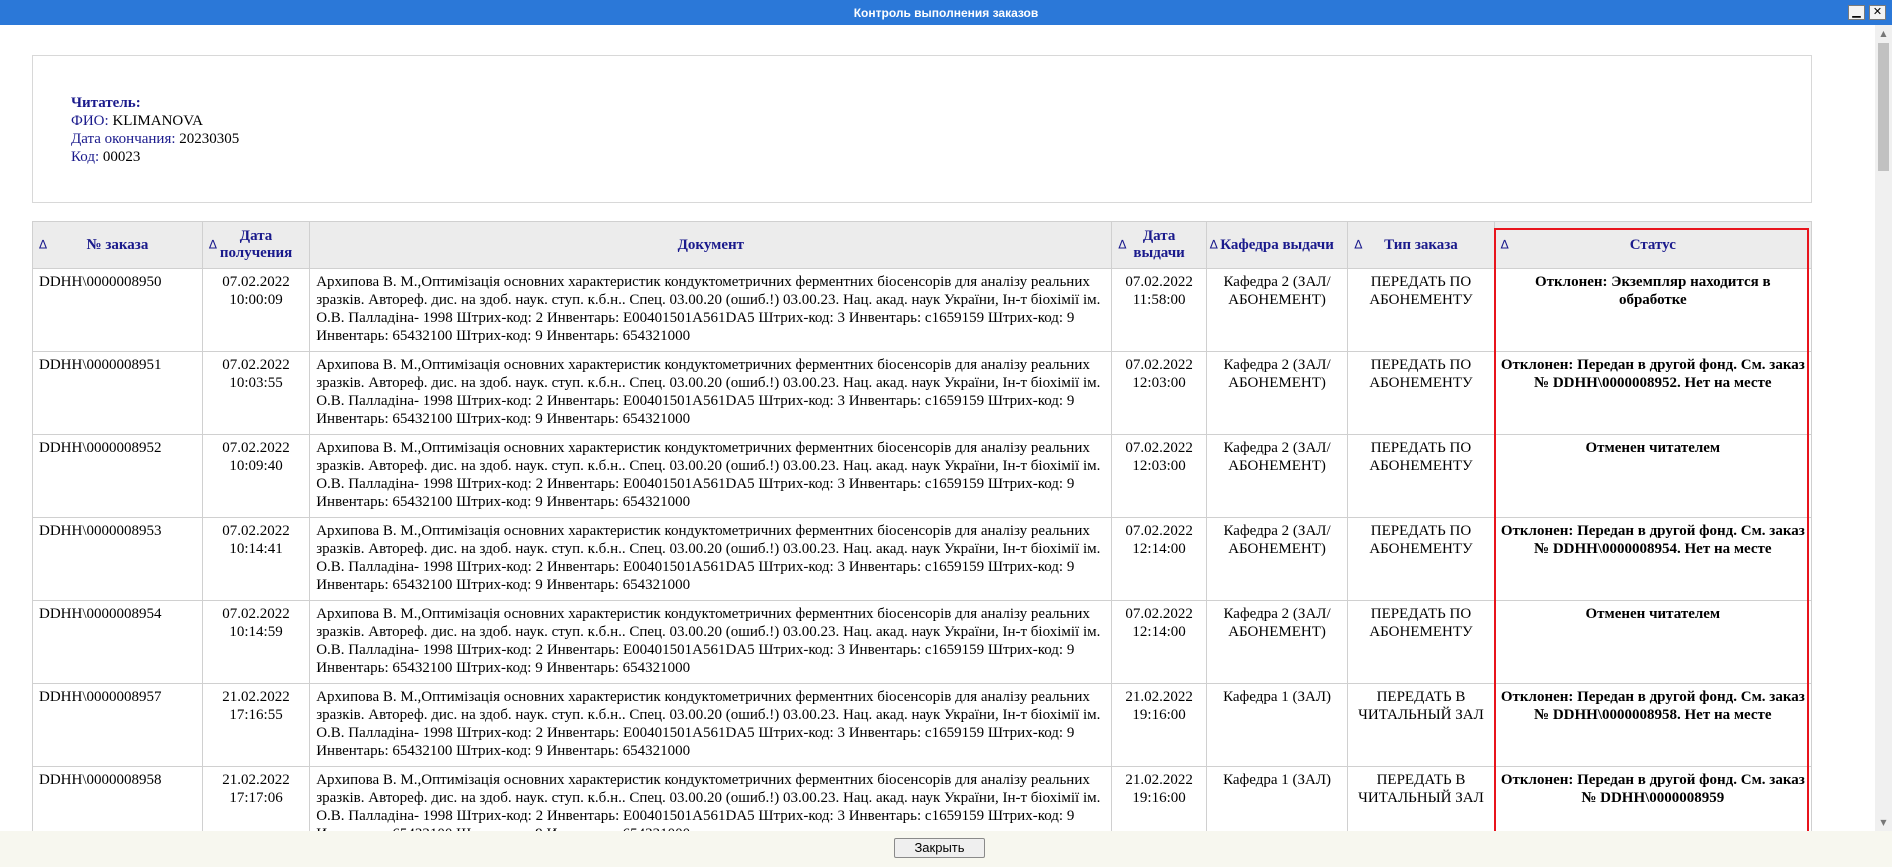 The image size is (1892, 867). Describe the element at coordinates (1653, 245) in the screenshot. I see `header-status: ∆ Статус` at that location.